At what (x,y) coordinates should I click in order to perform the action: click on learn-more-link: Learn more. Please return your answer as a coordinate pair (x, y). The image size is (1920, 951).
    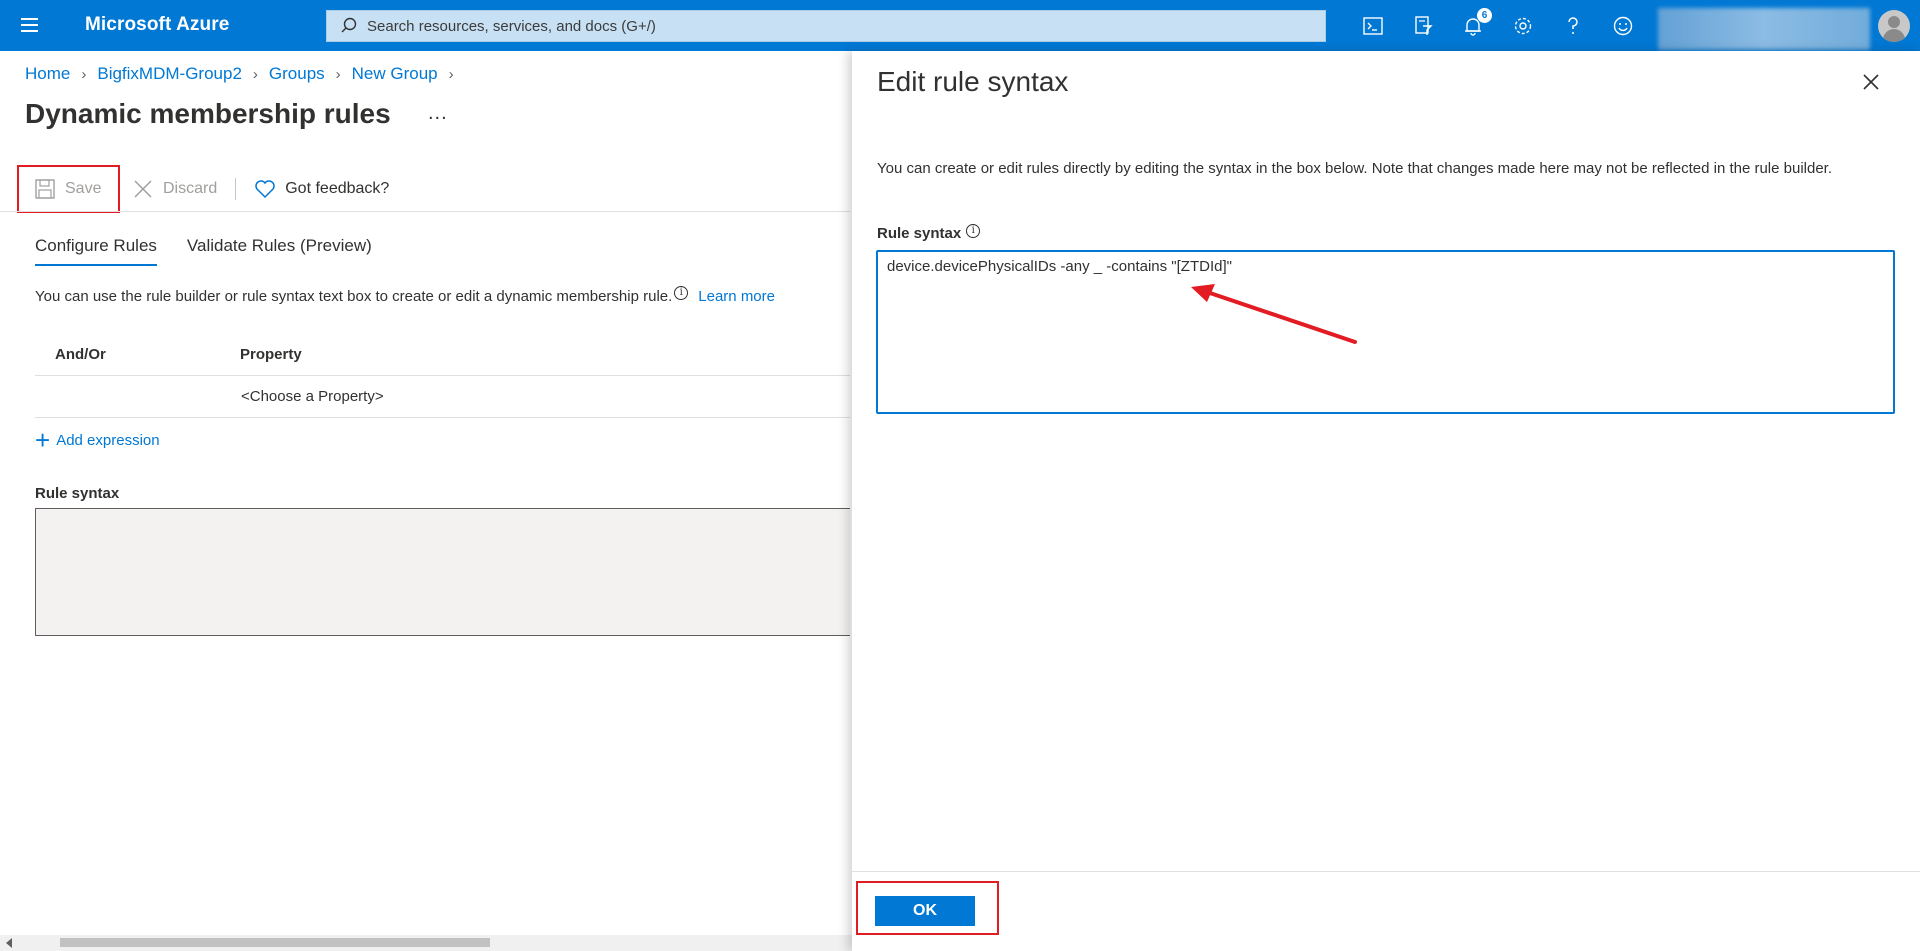
    Looking at the image, I should click on (736, 296).